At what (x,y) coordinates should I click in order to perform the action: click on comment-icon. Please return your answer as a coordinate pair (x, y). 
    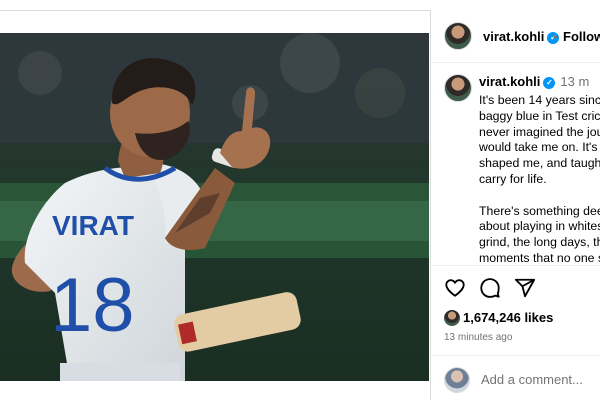
    Looking at the image, I should click on (490, 288).